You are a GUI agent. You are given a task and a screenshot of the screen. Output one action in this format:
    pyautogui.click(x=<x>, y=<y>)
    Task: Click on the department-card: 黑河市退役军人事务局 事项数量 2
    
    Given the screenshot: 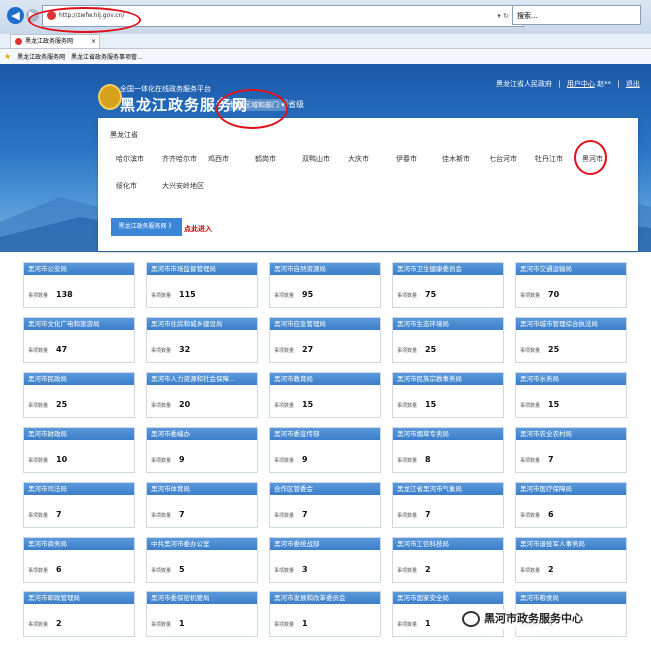 What is the action you would take?
    pyautogui.click(x=571, y=560)
    